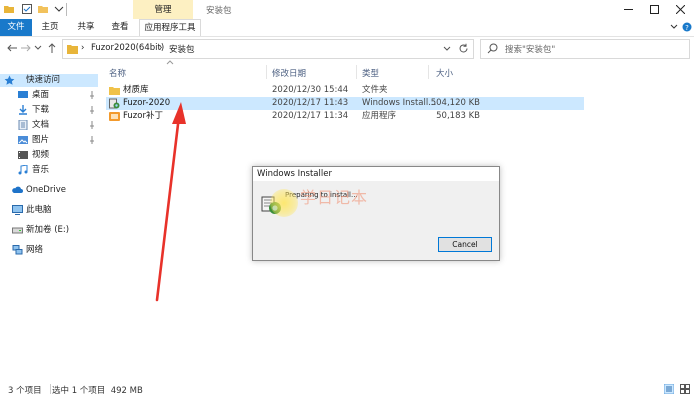 The image size is (694, 397). What do you see at coordinates (27, 9) in the screenshot?
I see `properties-checkbox-icon` at bounding box center [27, 9].